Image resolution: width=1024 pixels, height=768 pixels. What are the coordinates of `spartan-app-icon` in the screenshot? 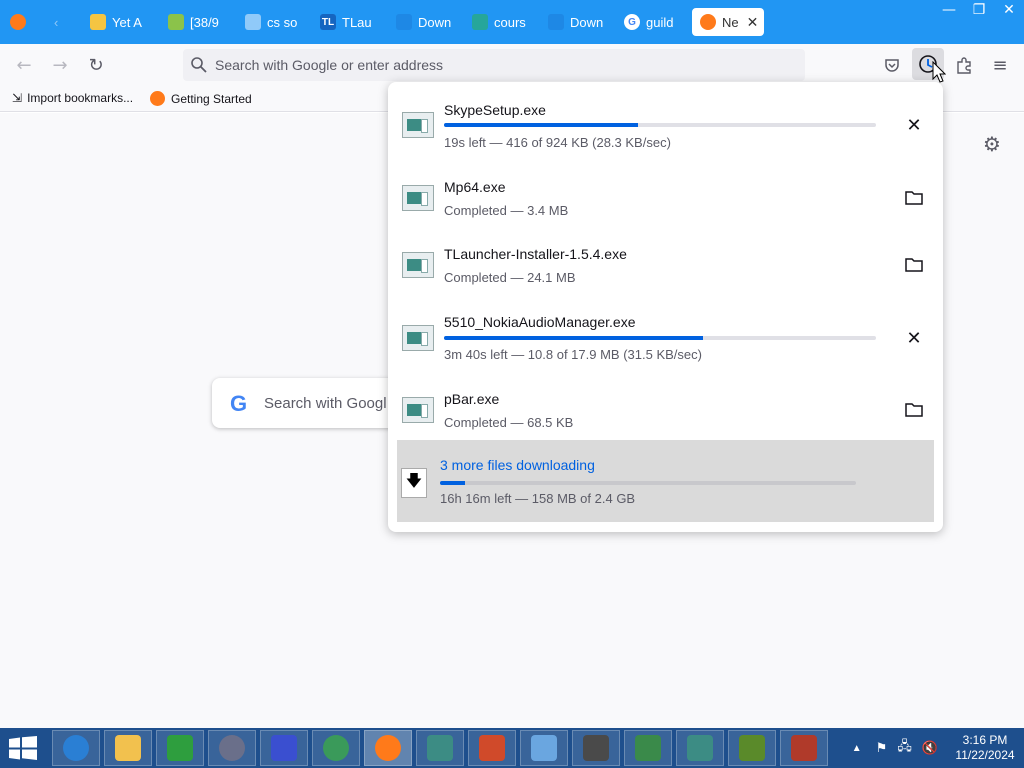 It's located at (804, 748).